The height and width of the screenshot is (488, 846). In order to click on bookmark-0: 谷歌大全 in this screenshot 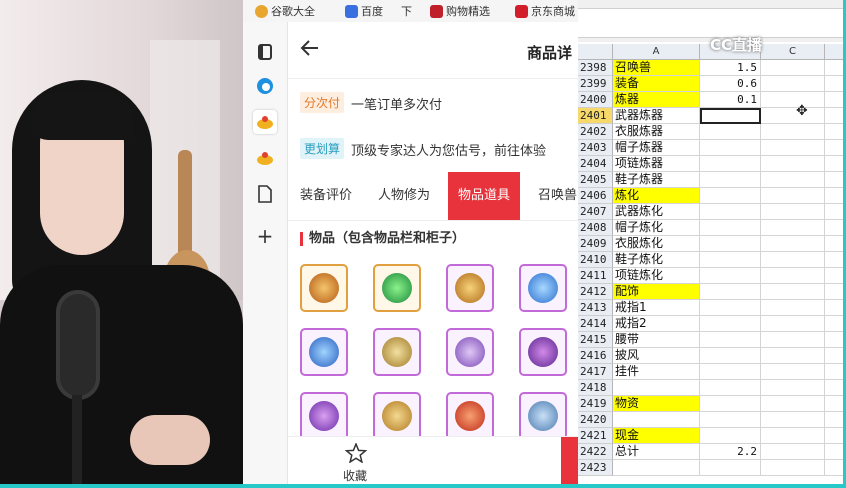, I will do `click(285, 11)`.